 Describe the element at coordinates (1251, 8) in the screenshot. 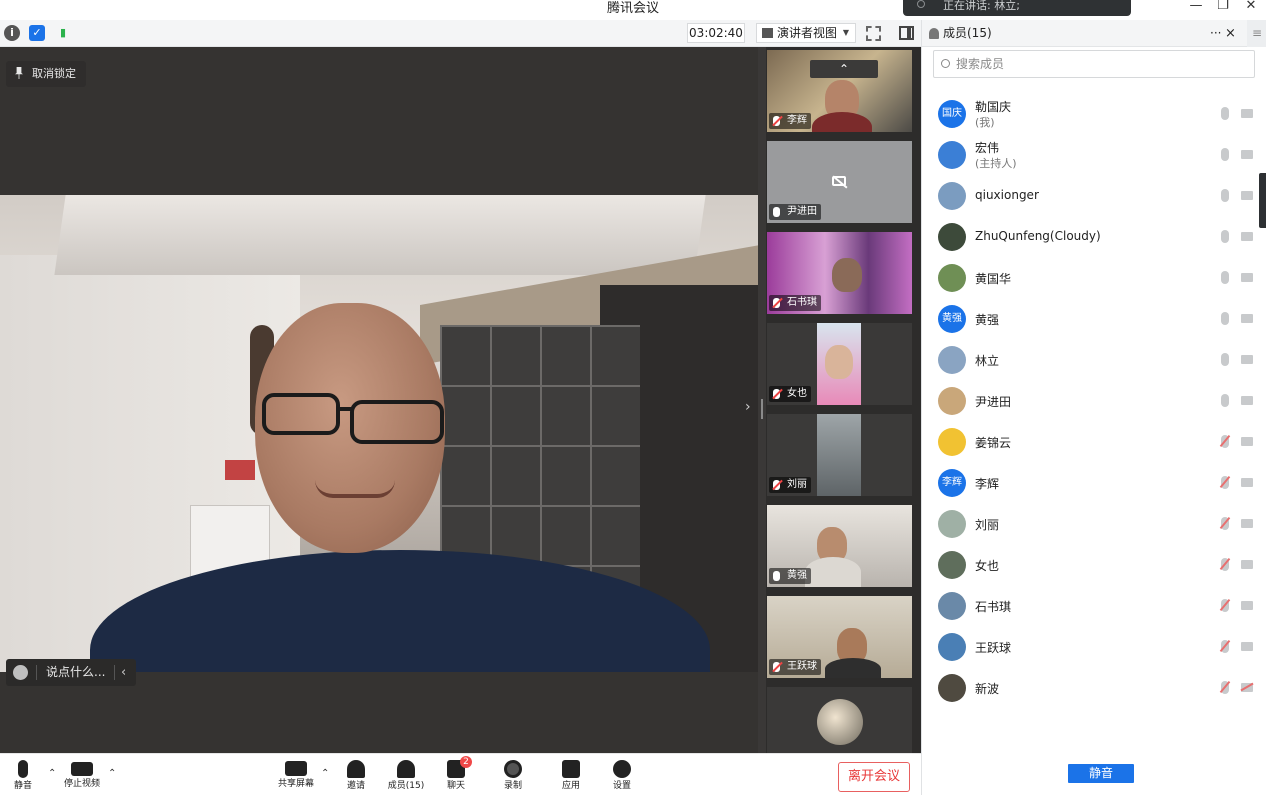

I see `close-window-button: ✕` at that location.